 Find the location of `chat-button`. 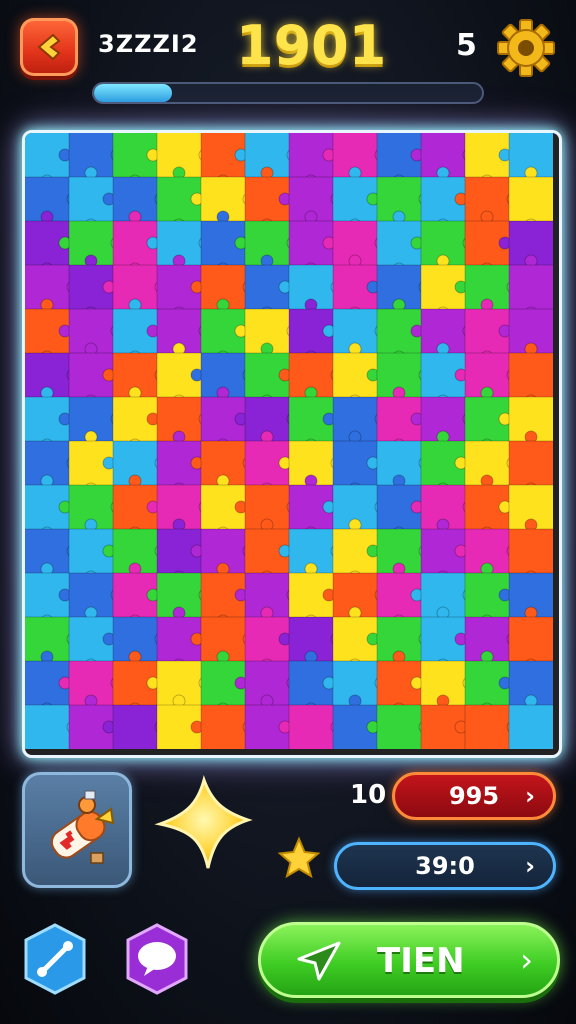

chat-button is located at coordinates (157, 959).